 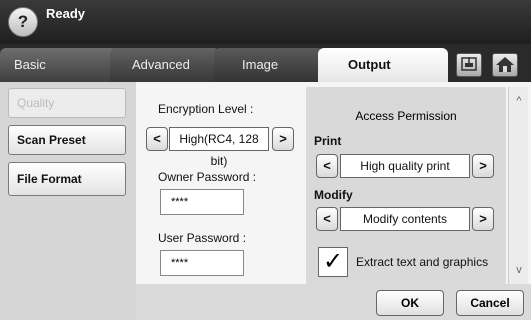 I want to click on sidebar-item-scan-preset: Scan Preset, so click(x=67, y=140).